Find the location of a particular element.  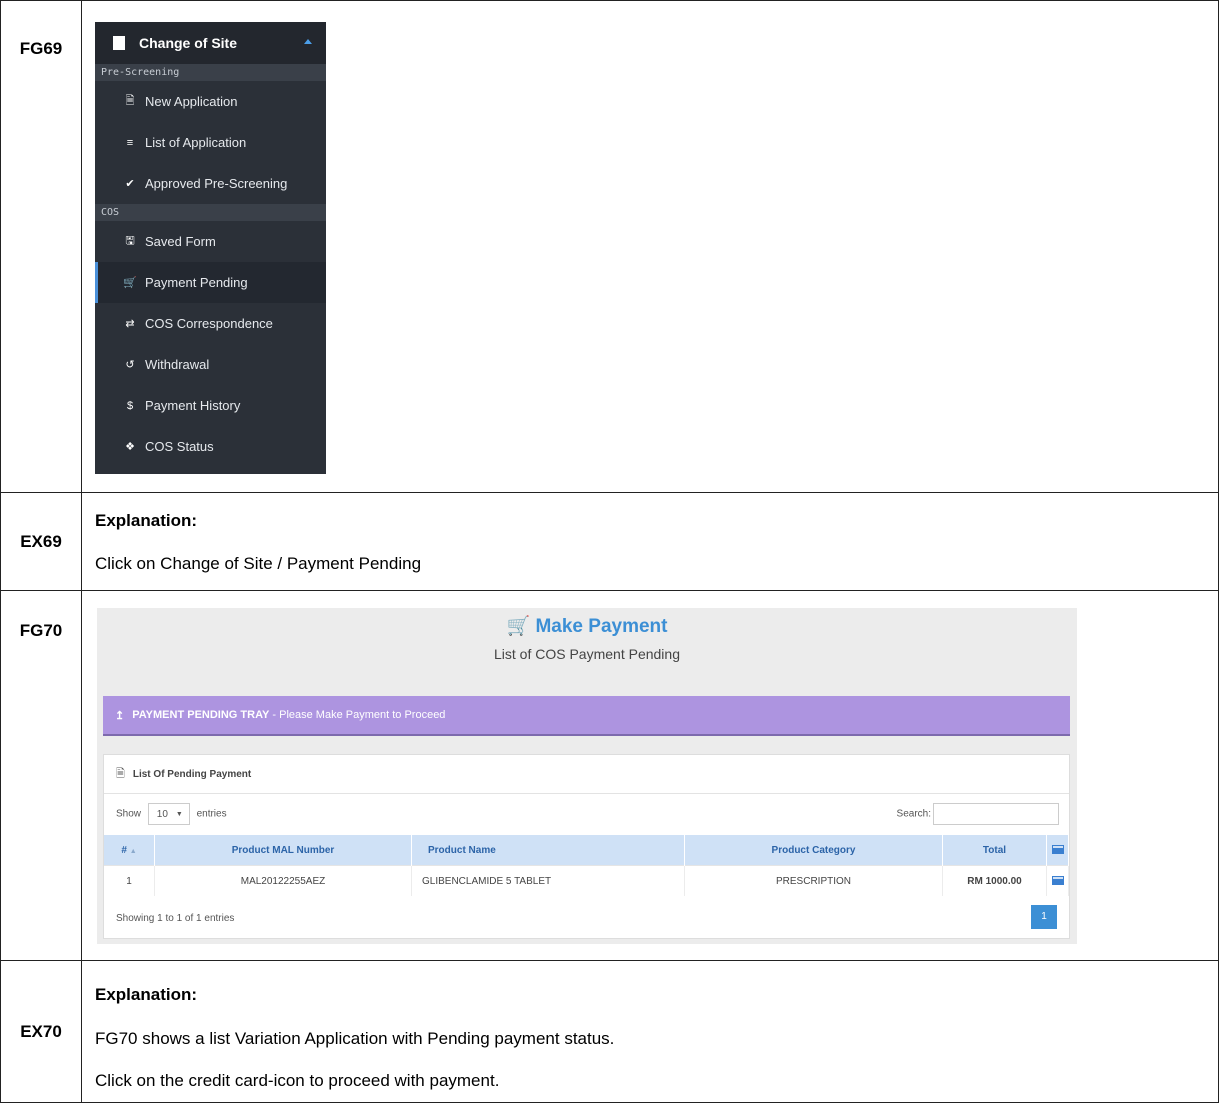

info-icon: ❖ is located at coordinates (130, 447).